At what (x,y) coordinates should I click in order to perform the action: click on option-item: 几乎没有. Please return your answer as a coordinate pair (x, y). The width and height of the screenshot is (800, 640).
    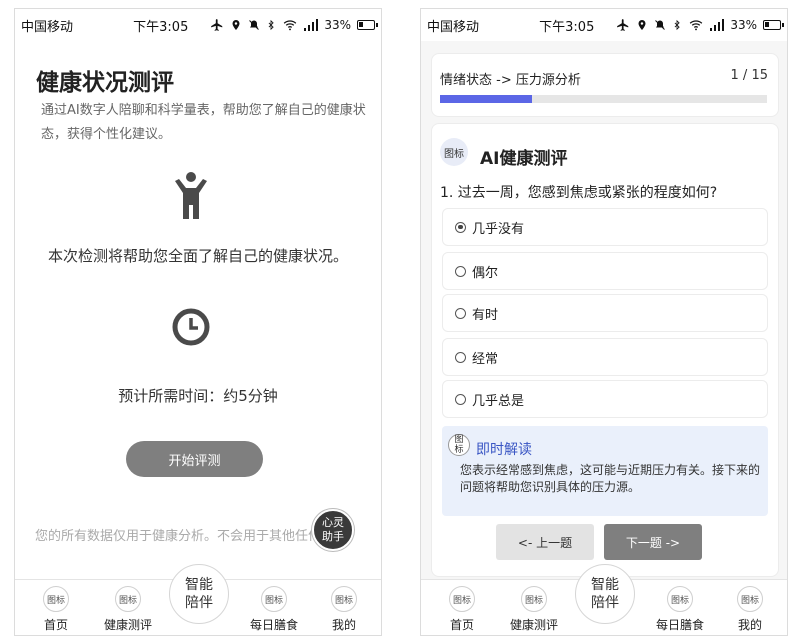
    Looking at the image, I should click on (605, 227).